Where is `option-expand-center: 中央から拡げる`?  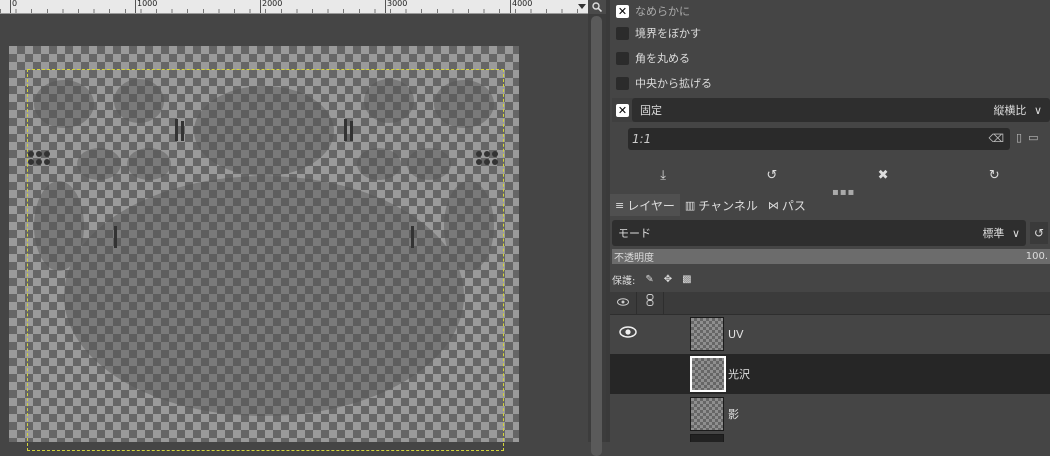 option-expand-center: 中央から拡げる is located at coordinates (662, 83).